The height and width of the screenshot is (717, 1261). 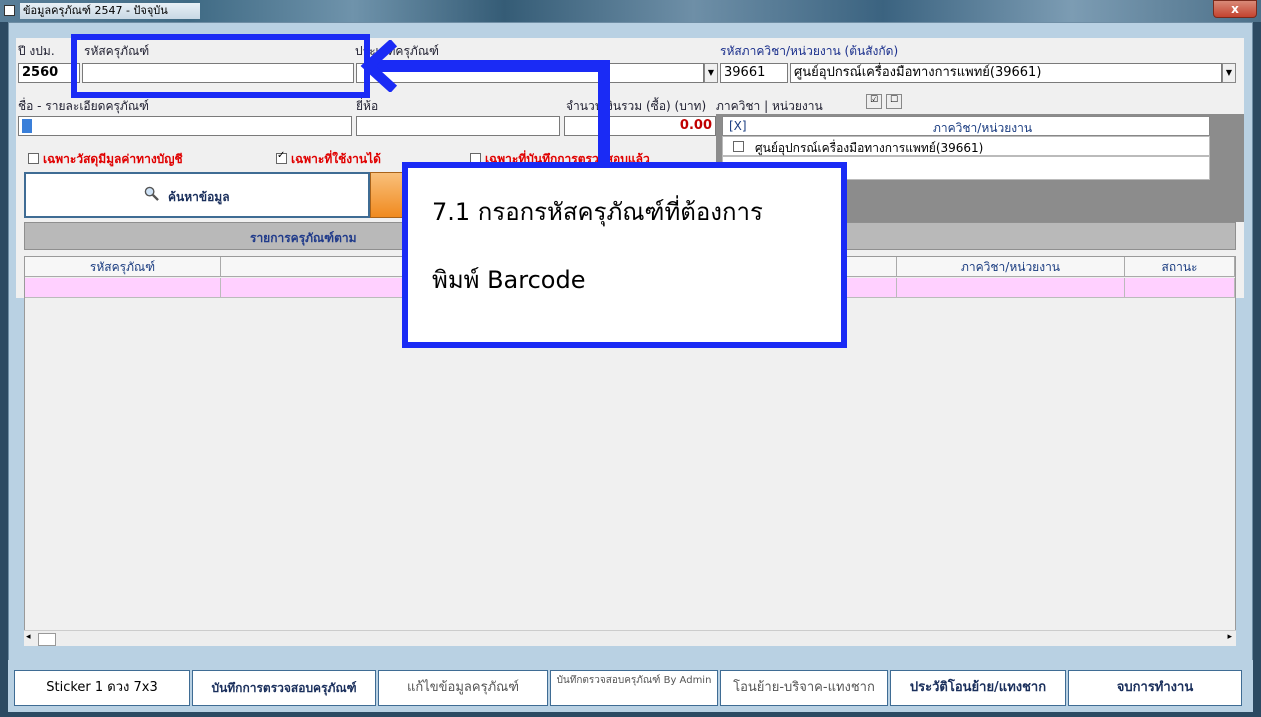 What do you see at coordinates (28, 637) in the screenshot?
I see `scroll-left-icon: ◂` at bounding box center [28, 637].